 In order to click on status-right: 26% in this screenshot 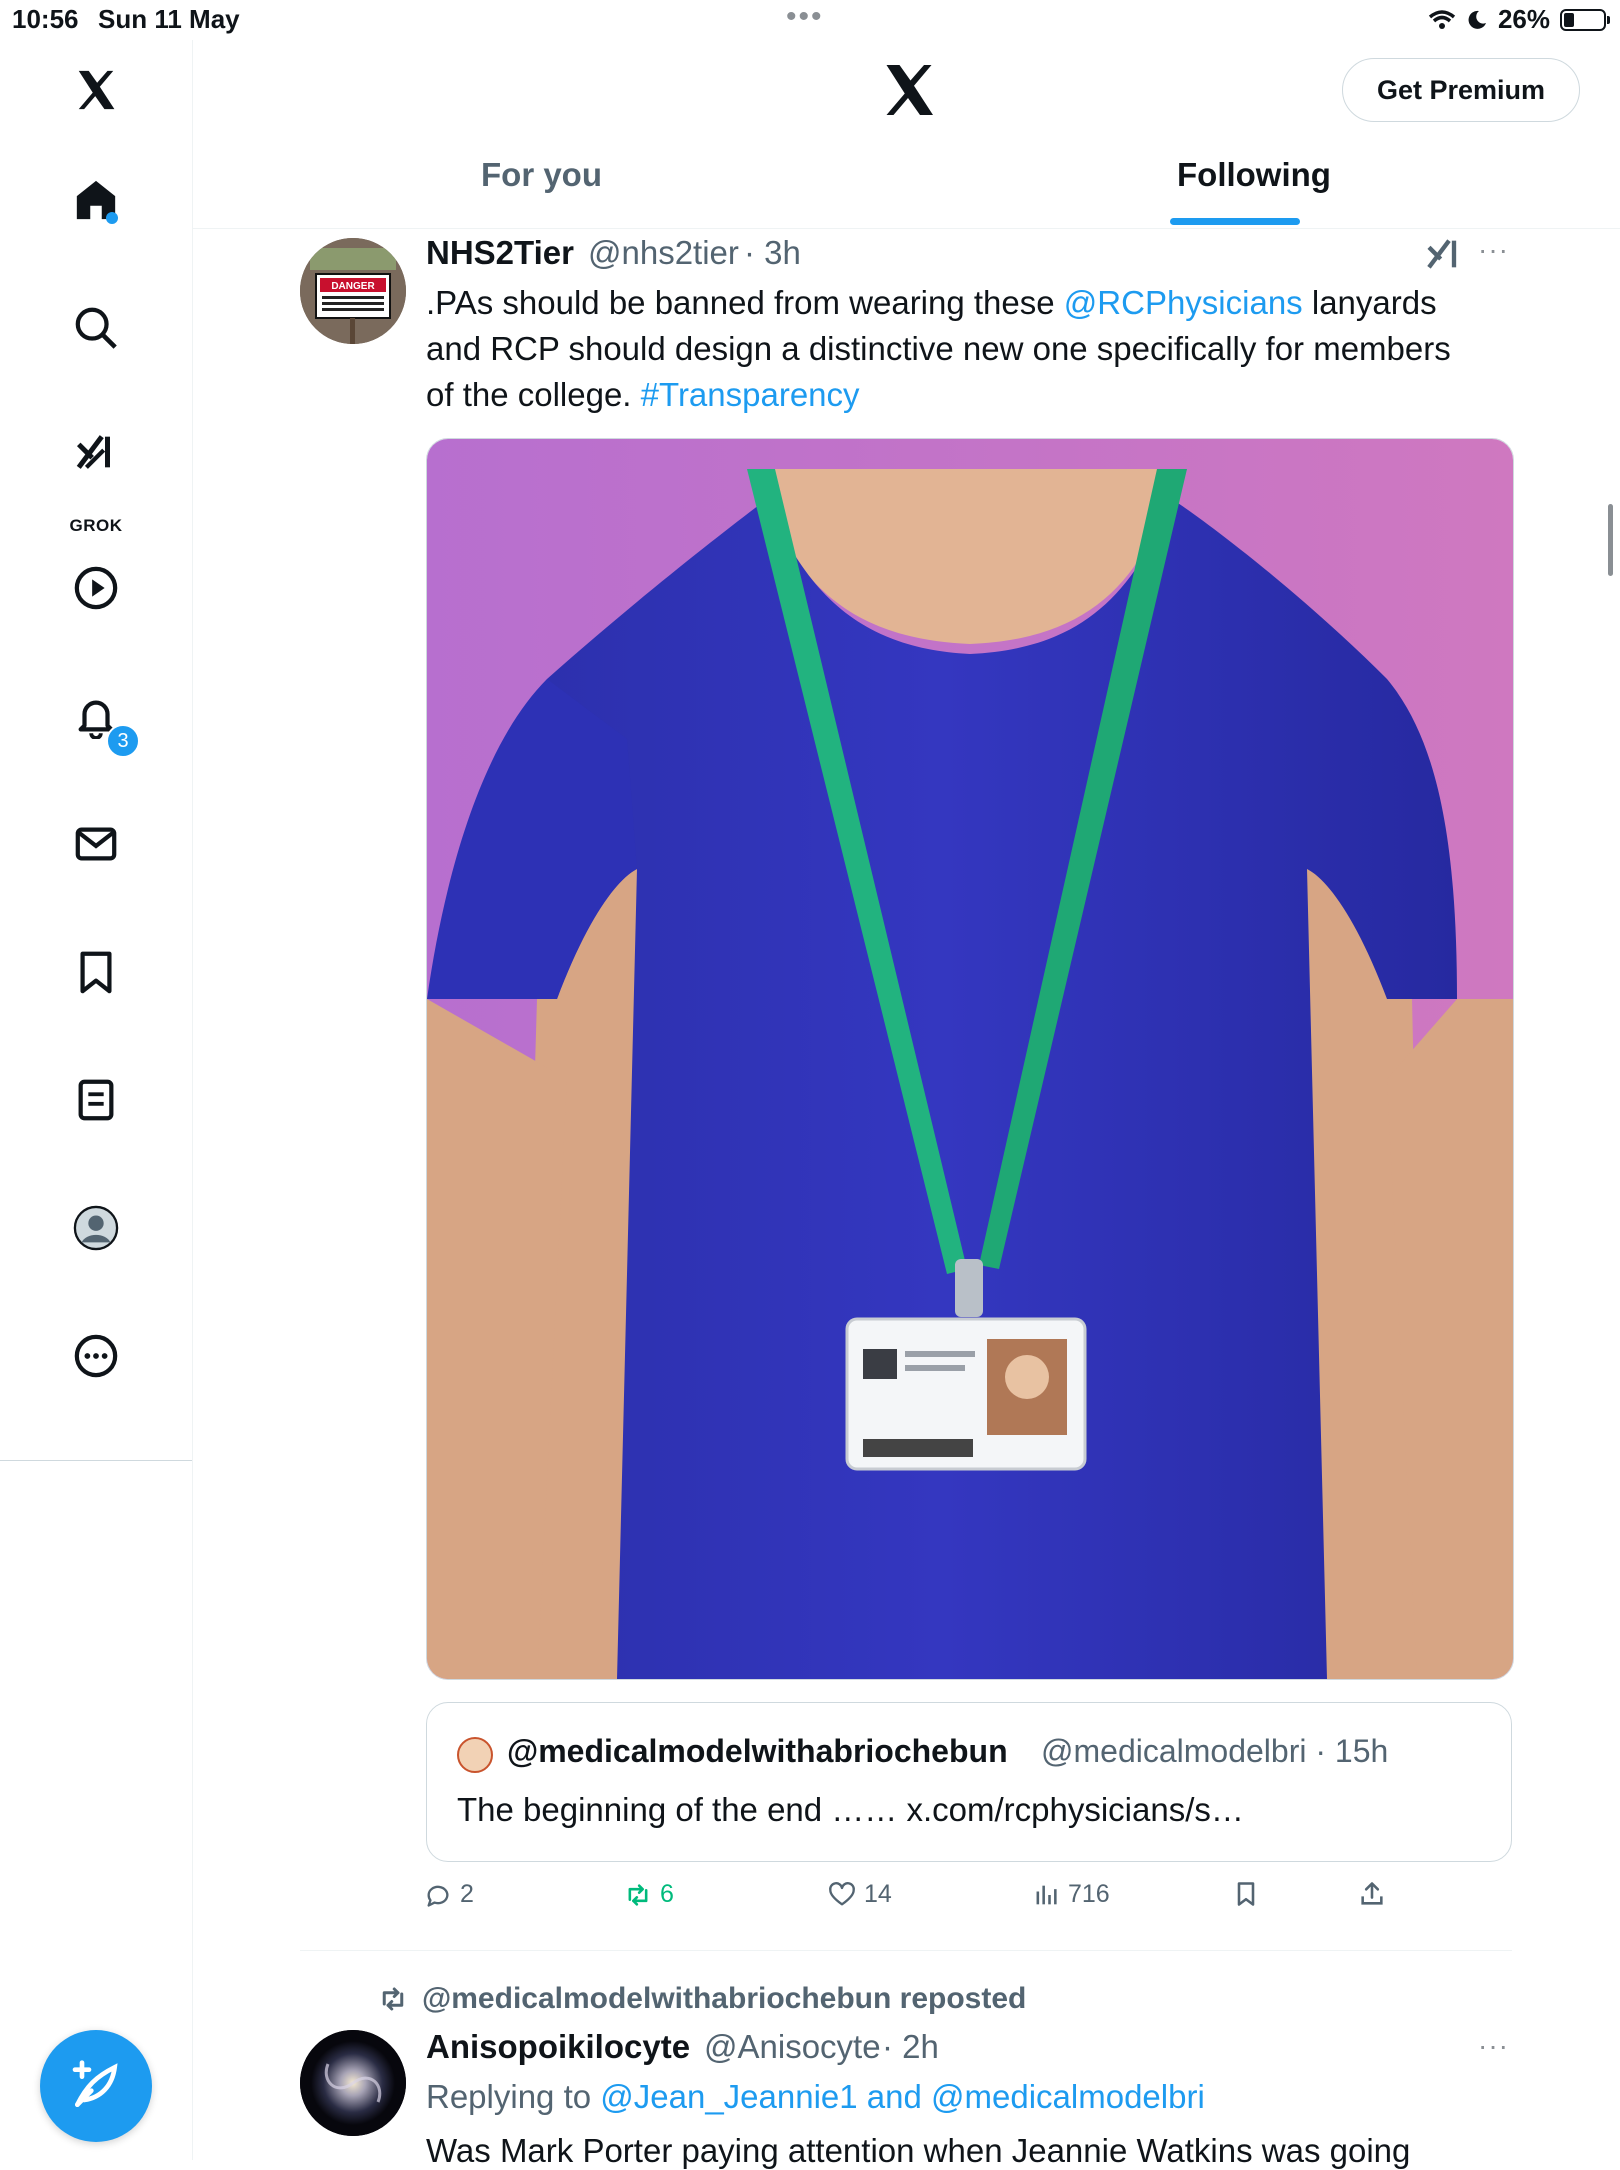, I will do `click(1519, 19)`.